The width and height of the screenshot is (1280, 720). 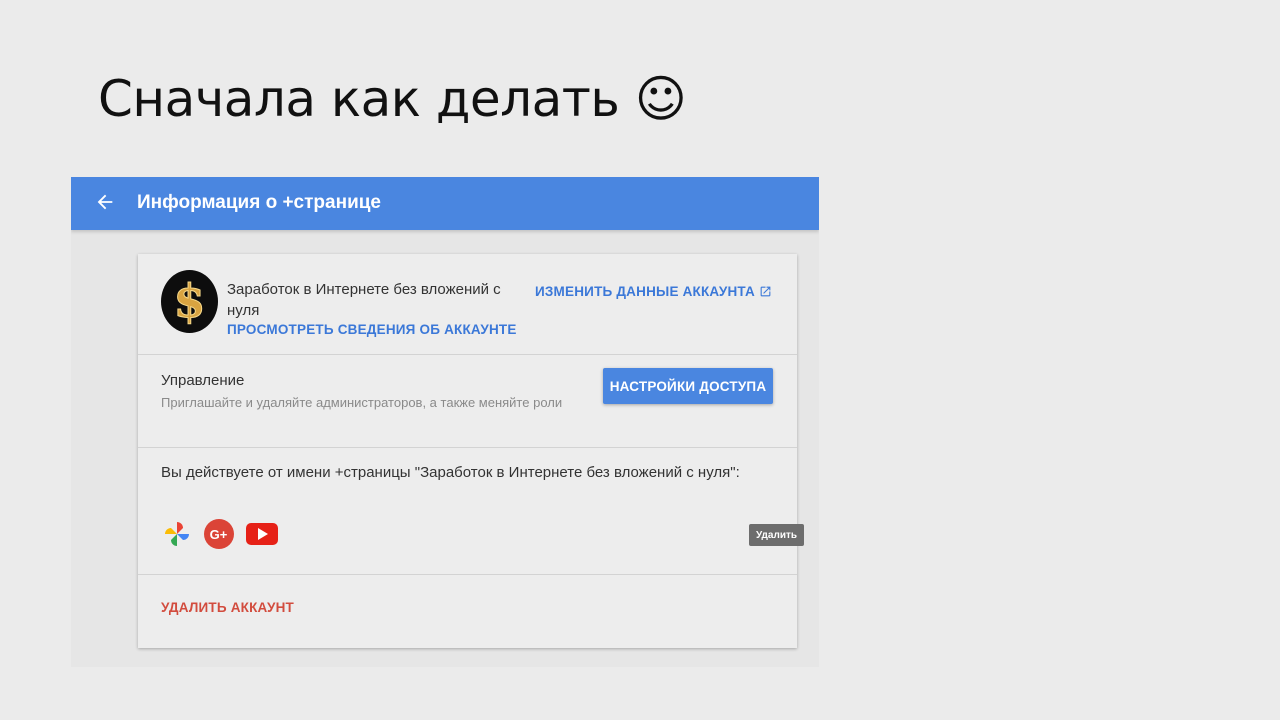 I want to click on delete-account-link: УДАЛИТЬ АККАУНТ, so click(x=227, y=607).